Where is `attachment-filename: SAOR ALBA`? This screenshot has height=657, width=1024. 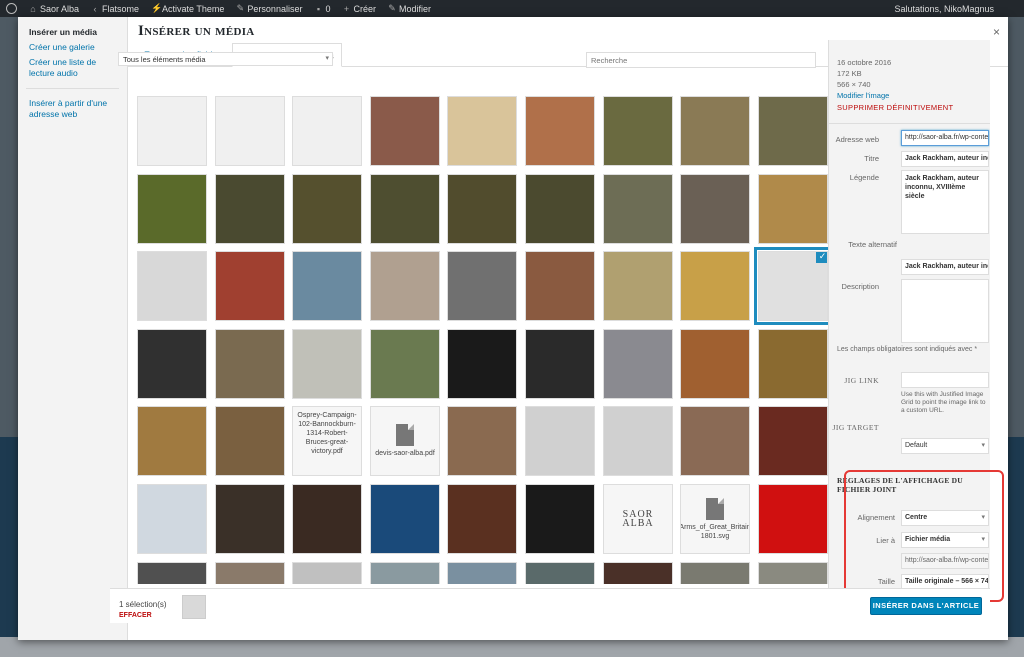 attachment-filename: SAOR ALBA is located at coordinates (638, 519).